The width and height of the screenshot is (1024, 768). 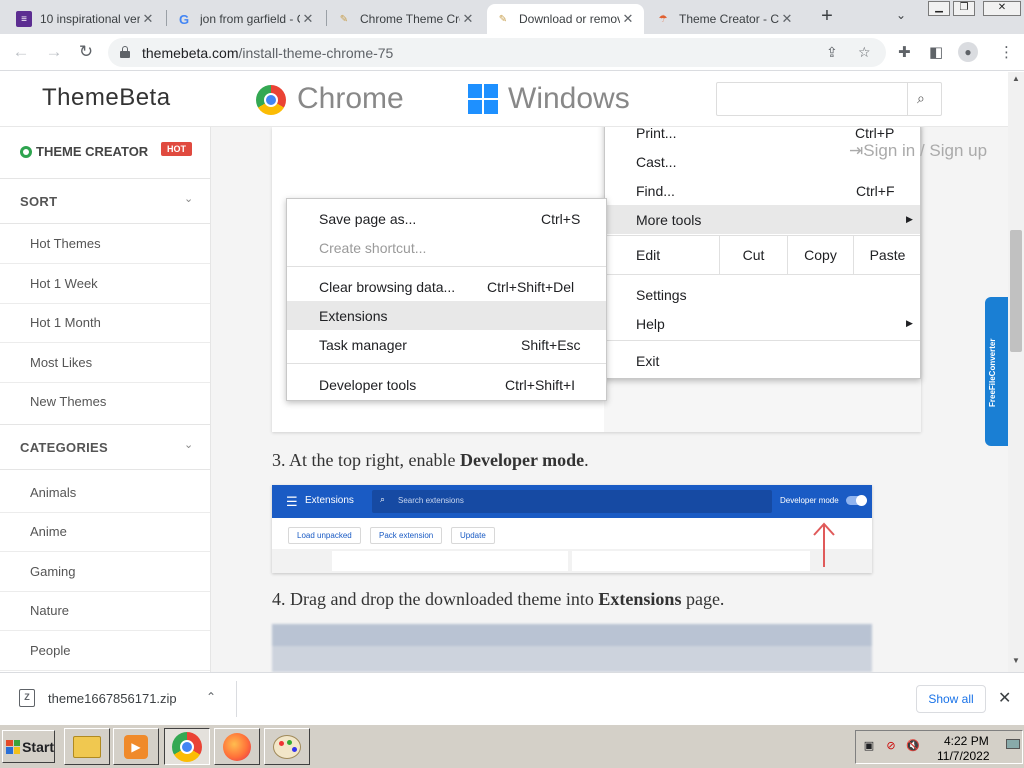 I want to click on bookmark-star-icon: ☆, so click(x=864, y=52).